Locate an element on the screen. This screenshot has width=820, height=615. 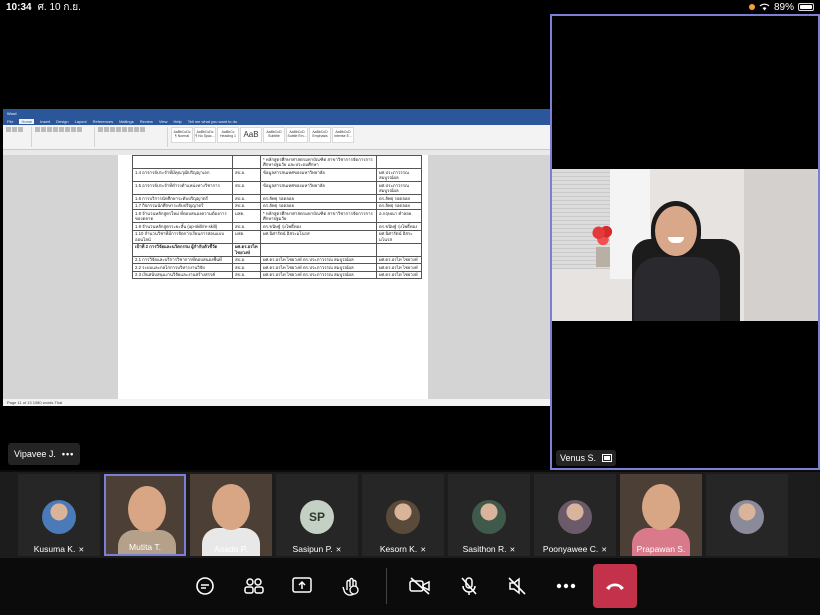
participant-name: Poonyawee C. ✕ is located at coordinates (575, 549).